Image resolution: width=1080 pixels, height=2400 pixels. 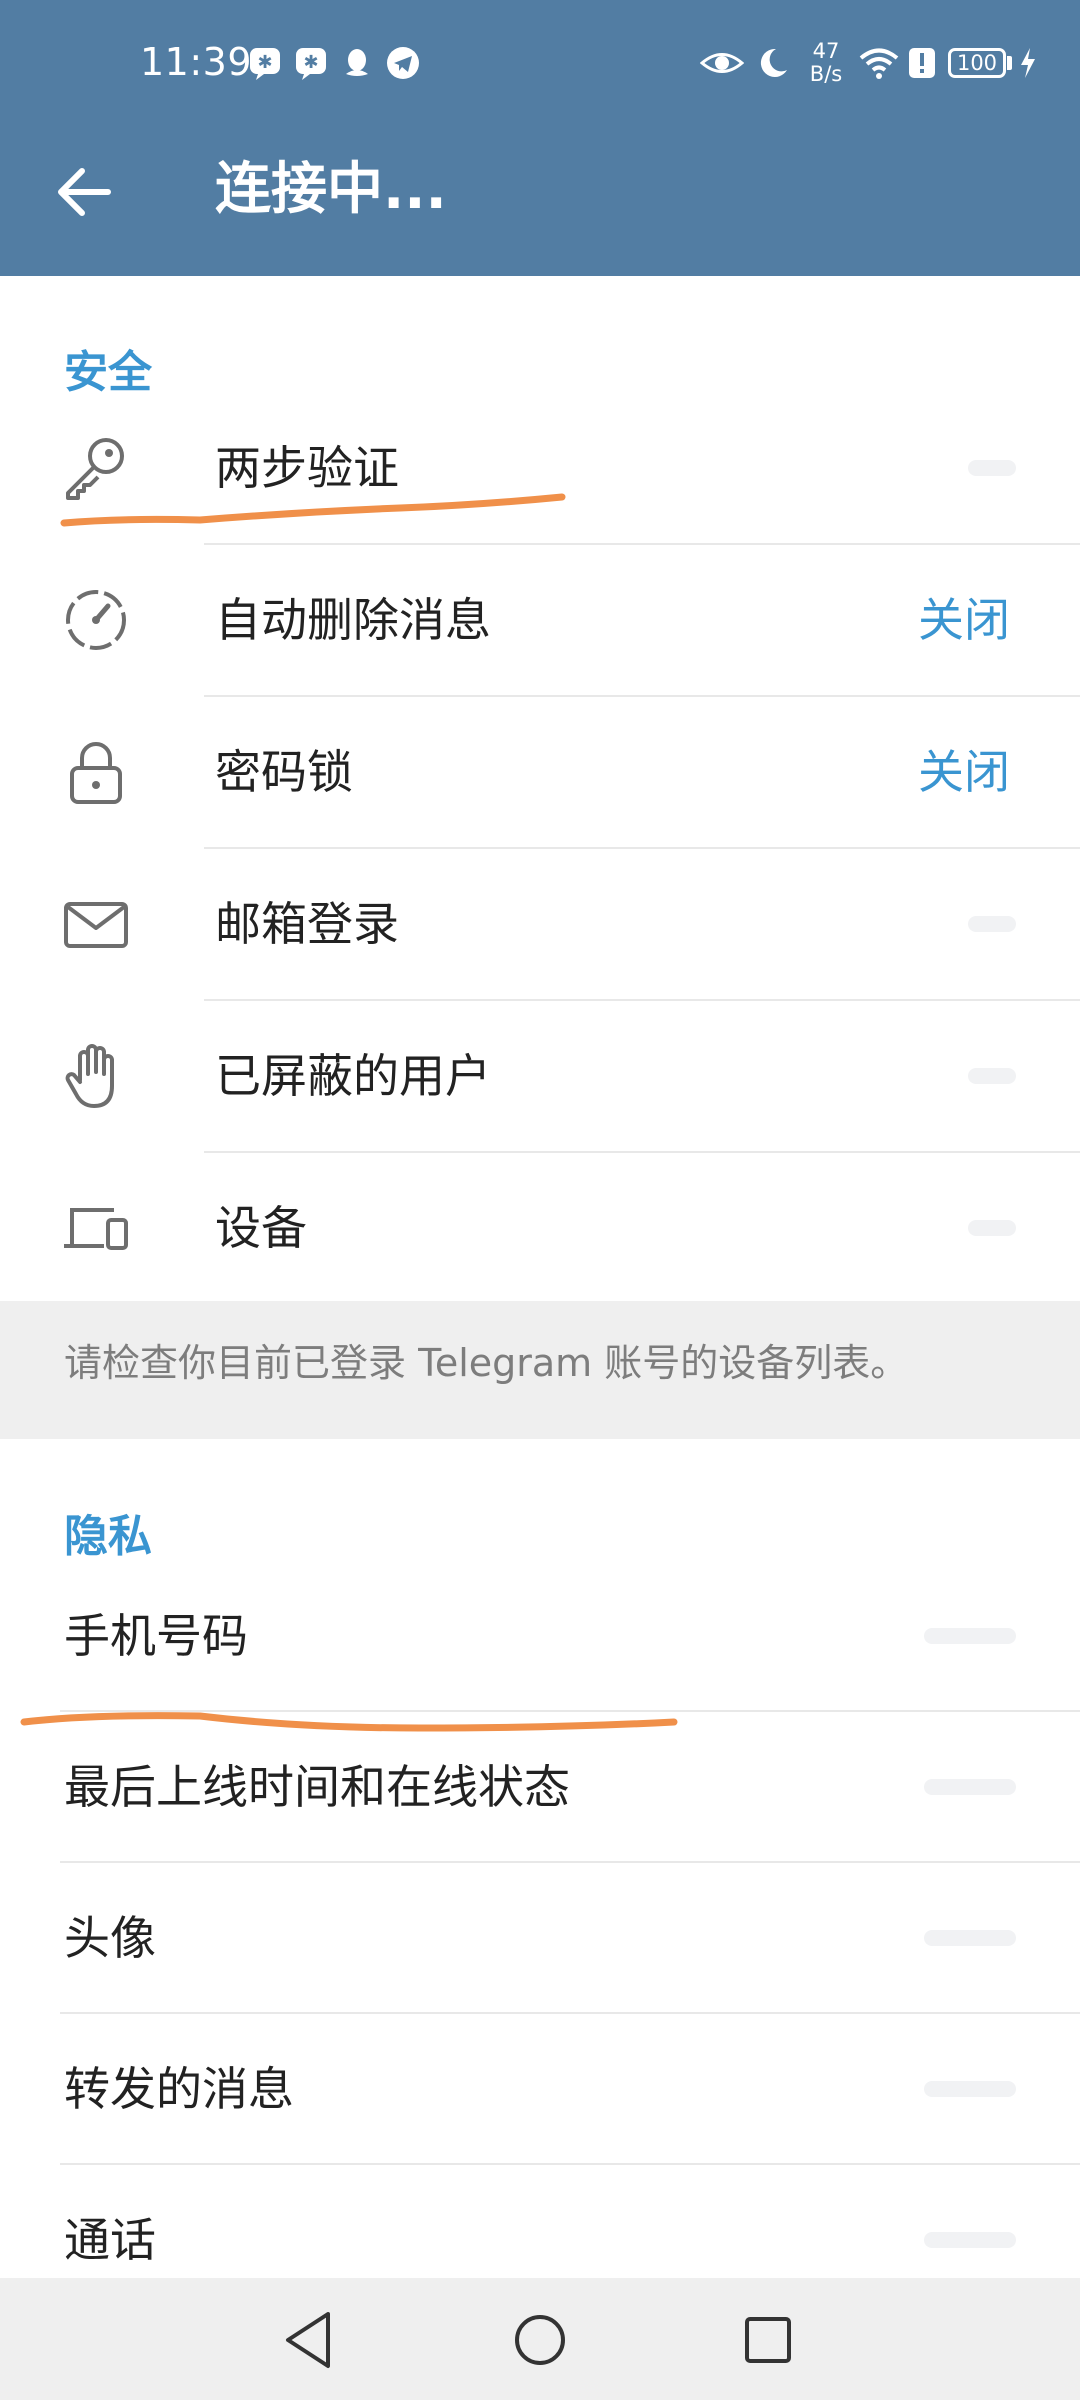 I want to click on mail-icon, so click(x=96, y=925).